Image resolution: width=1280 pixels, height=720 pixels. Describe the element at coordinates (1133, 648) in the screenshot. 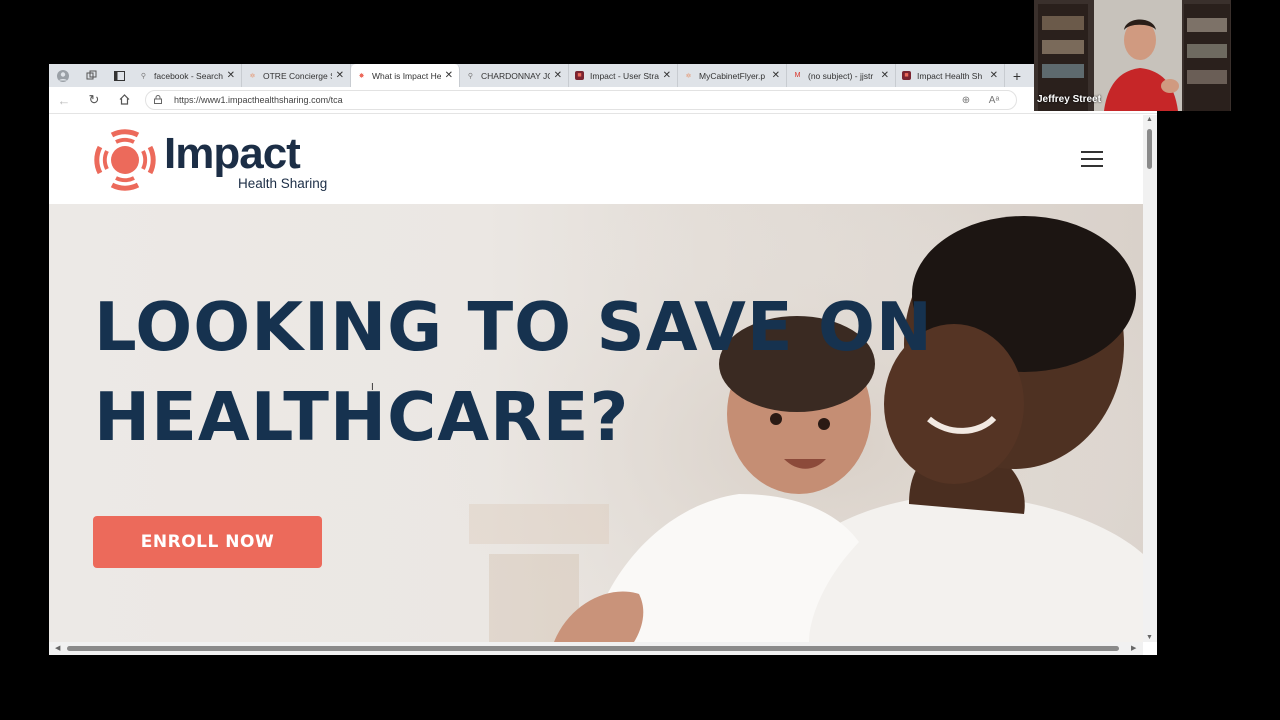

I see `scroll-right-icon: ▶` at that location.